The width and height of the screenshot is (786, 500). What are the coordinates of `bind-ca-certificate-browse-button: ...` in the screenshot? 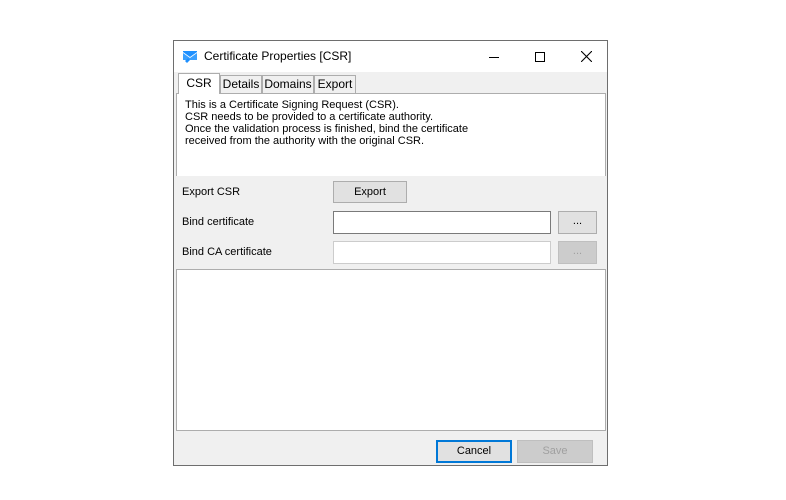 It's located at (577, 252).